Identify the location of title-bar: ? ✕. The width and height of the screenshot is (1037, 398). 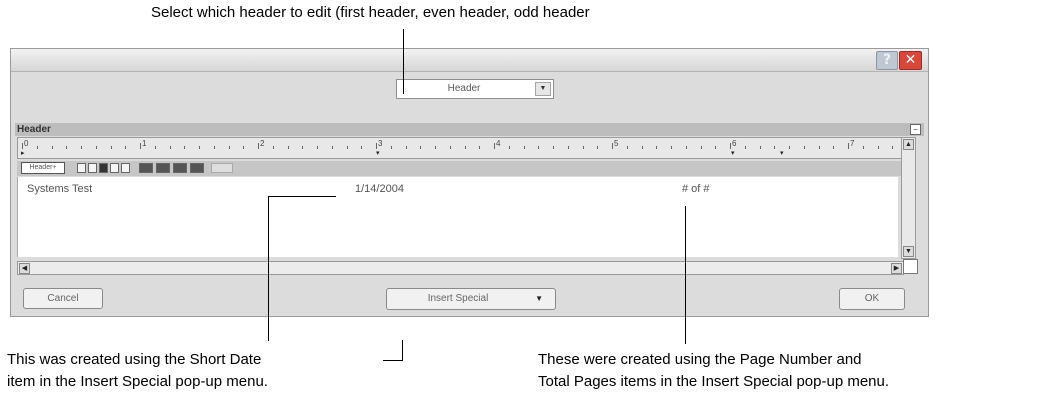
(469, 60).